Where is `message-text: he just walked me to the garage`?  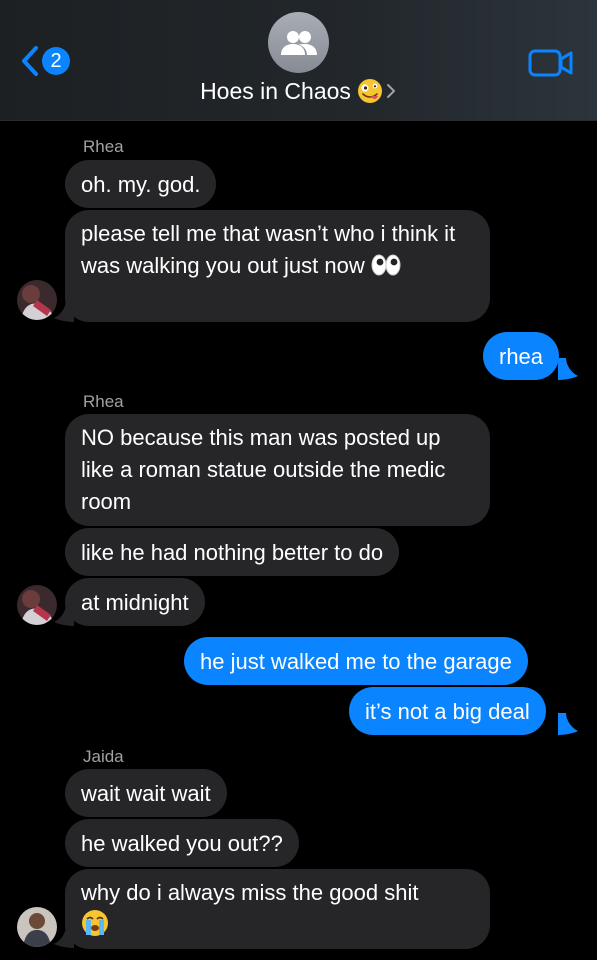
message-text: he just walked me to the garage is located at coordinates (356, 661).